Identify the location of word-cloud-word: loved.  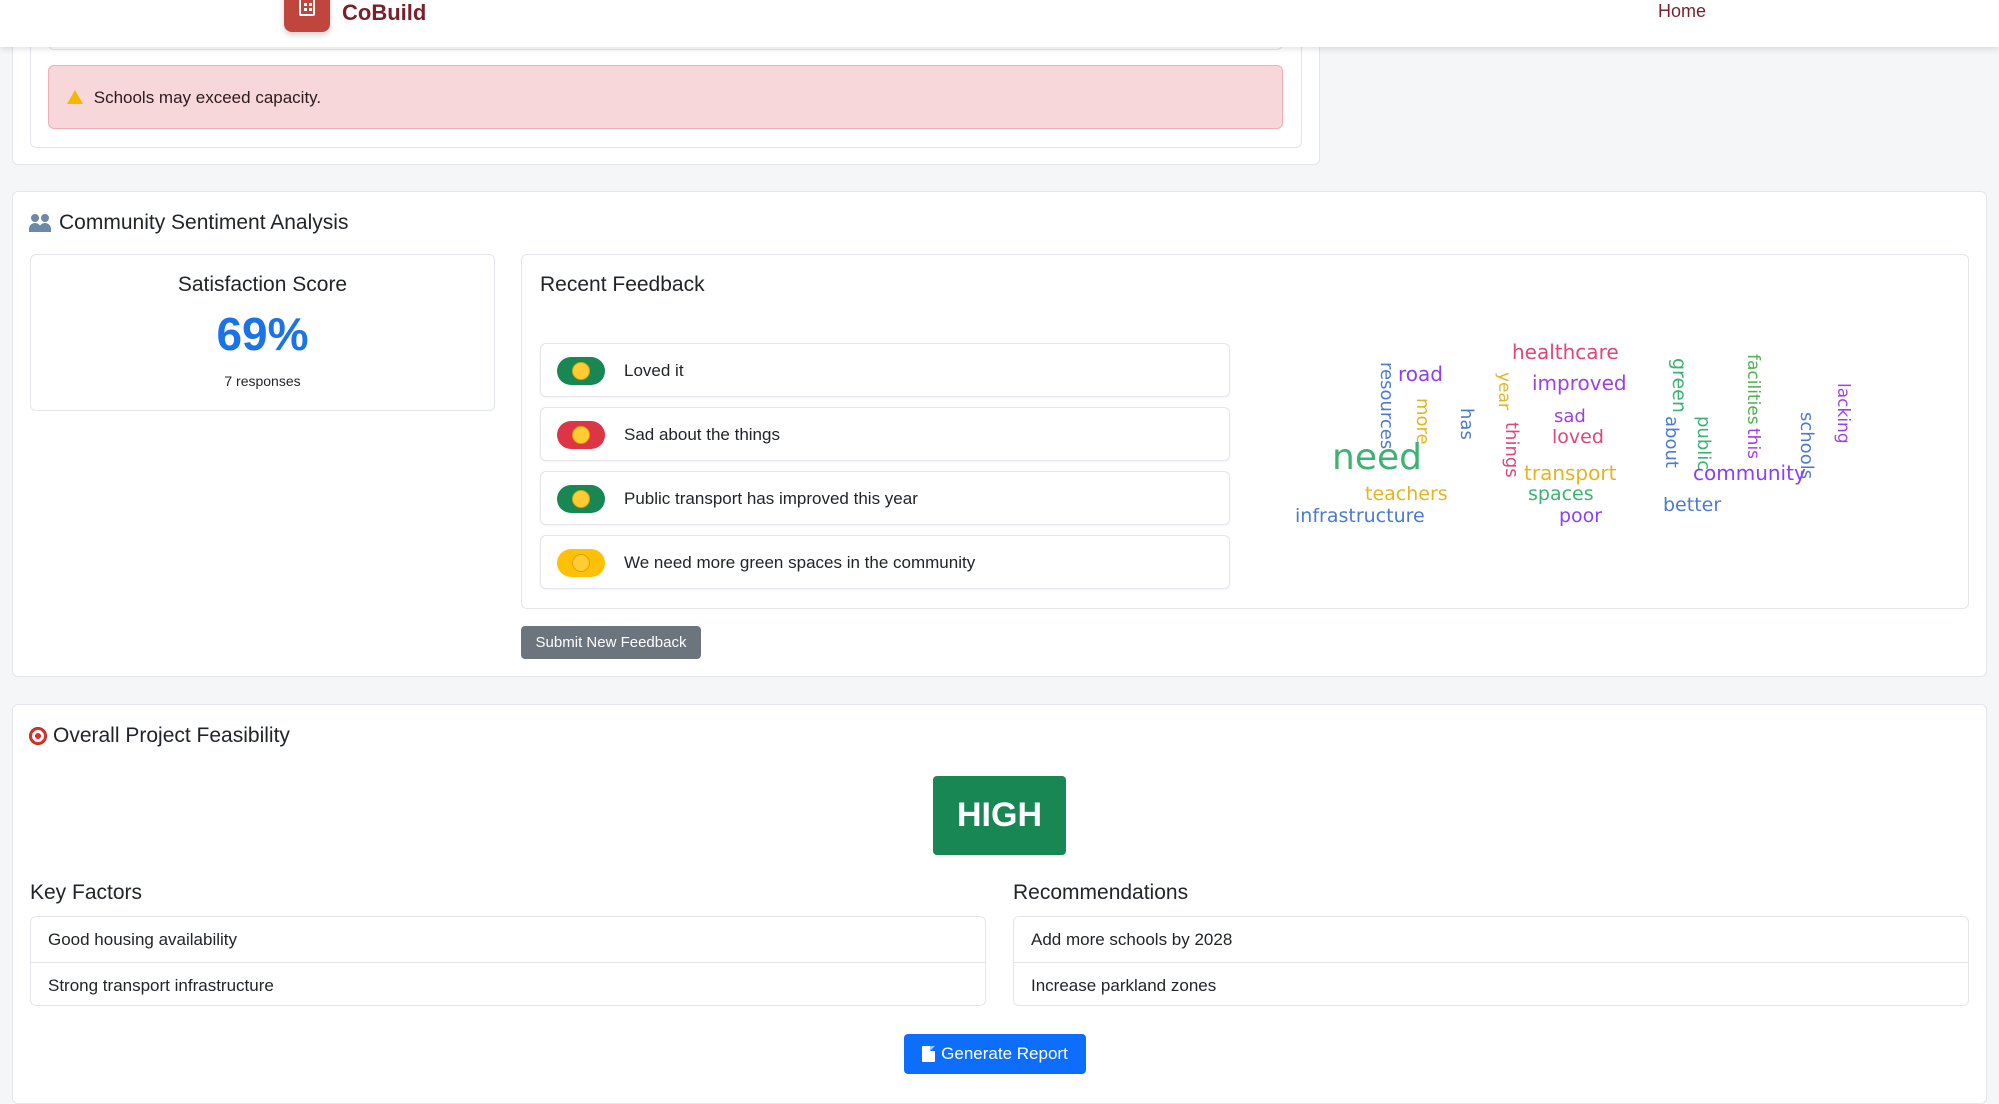
(1578, 437).